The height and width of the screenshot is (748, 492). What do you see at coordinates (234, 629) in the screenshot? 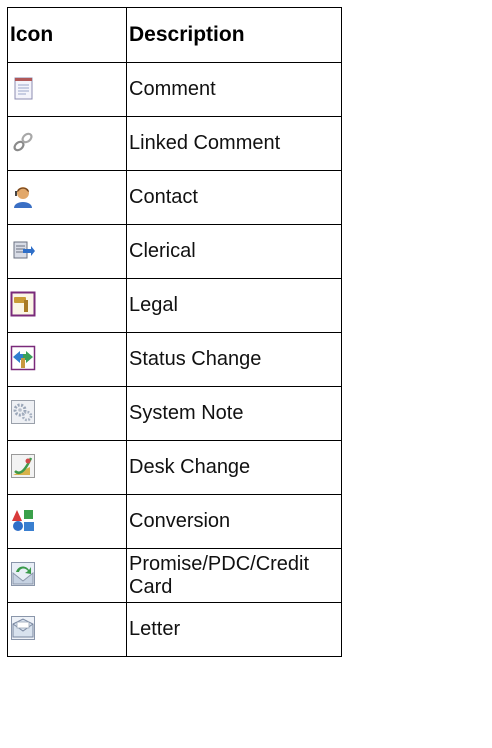
I see `description-cell: Letter` at bounding box center [234, 629].